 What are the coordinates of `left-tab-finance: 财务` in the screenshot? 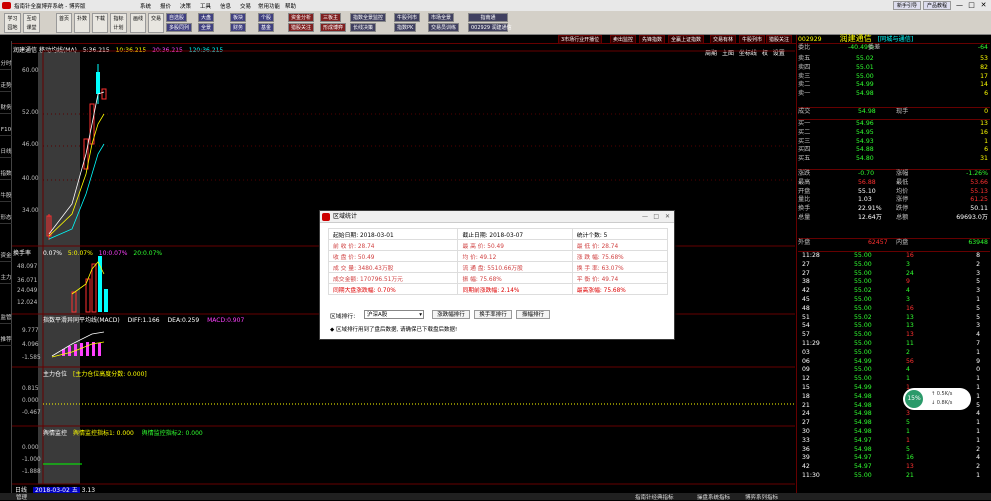 It's located at (6, 108).